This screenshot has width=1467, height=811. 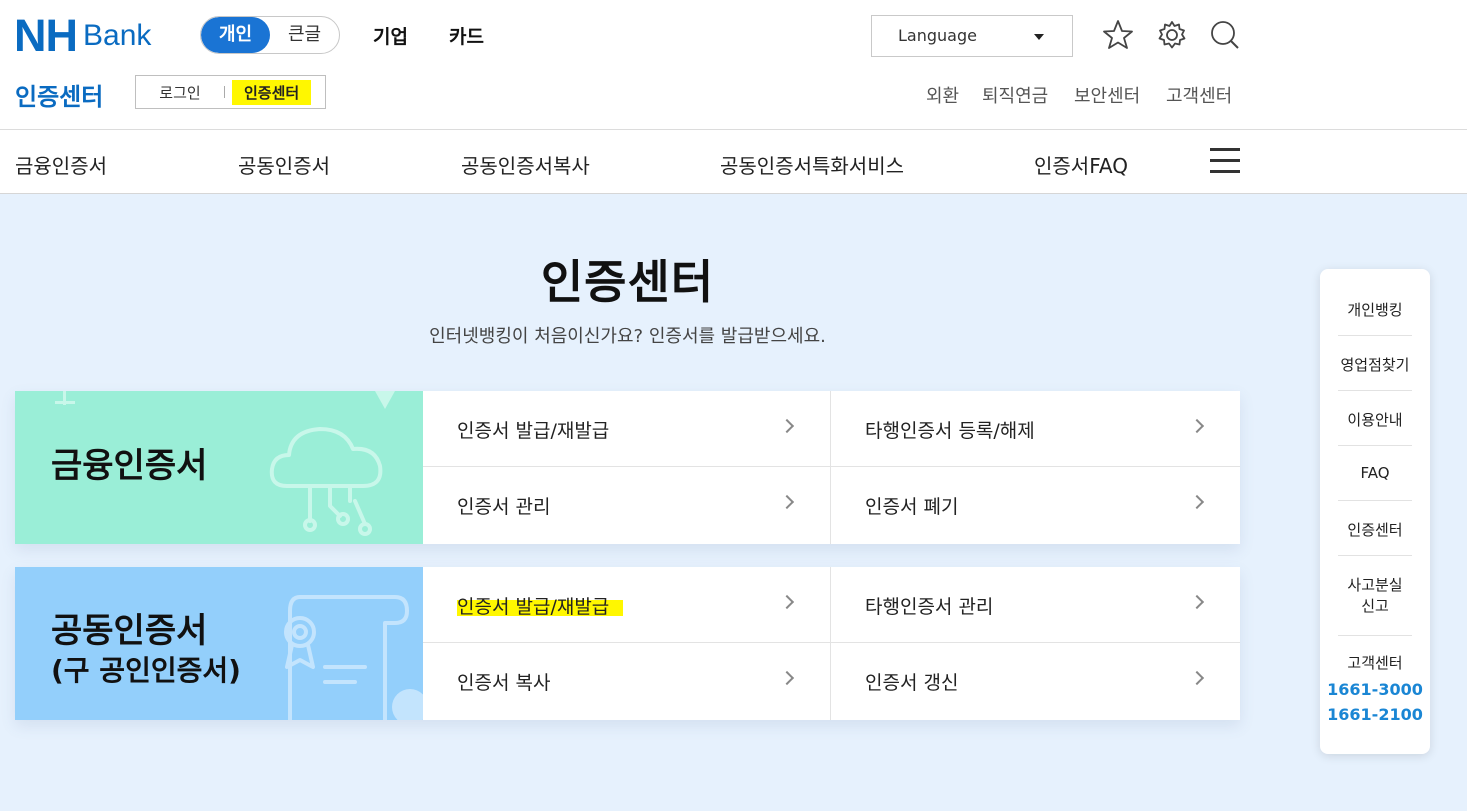 I want to click on link-label: 인증서 폐기, so click(x=912, y=507).